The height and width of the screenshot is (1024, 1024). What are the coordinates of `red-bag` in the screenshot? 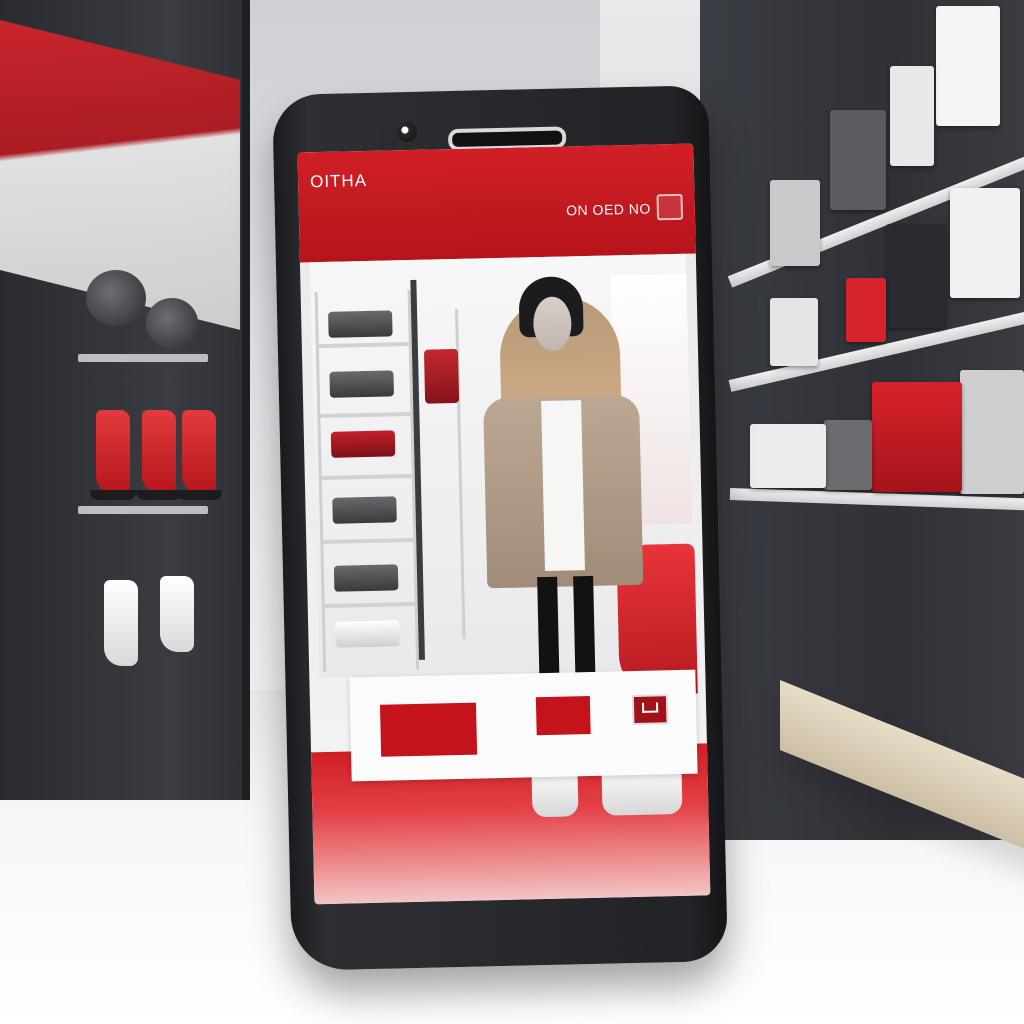 It's located at (441, 376).